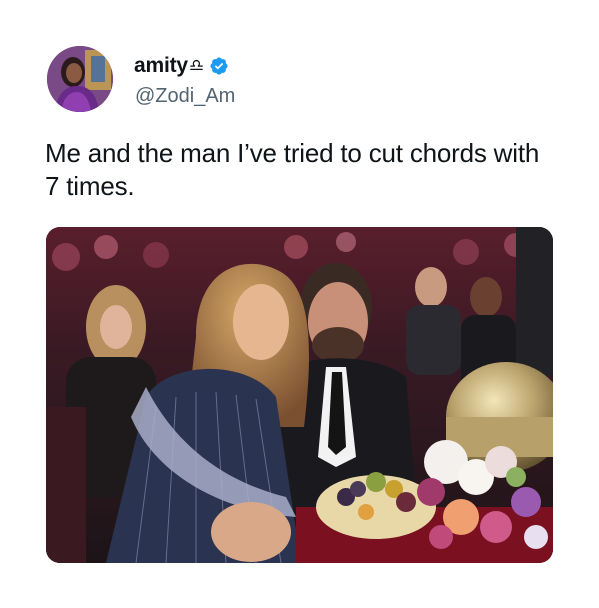 The image size is (599, 608). I want to click on display-name-text: amity, so click(161, 65).